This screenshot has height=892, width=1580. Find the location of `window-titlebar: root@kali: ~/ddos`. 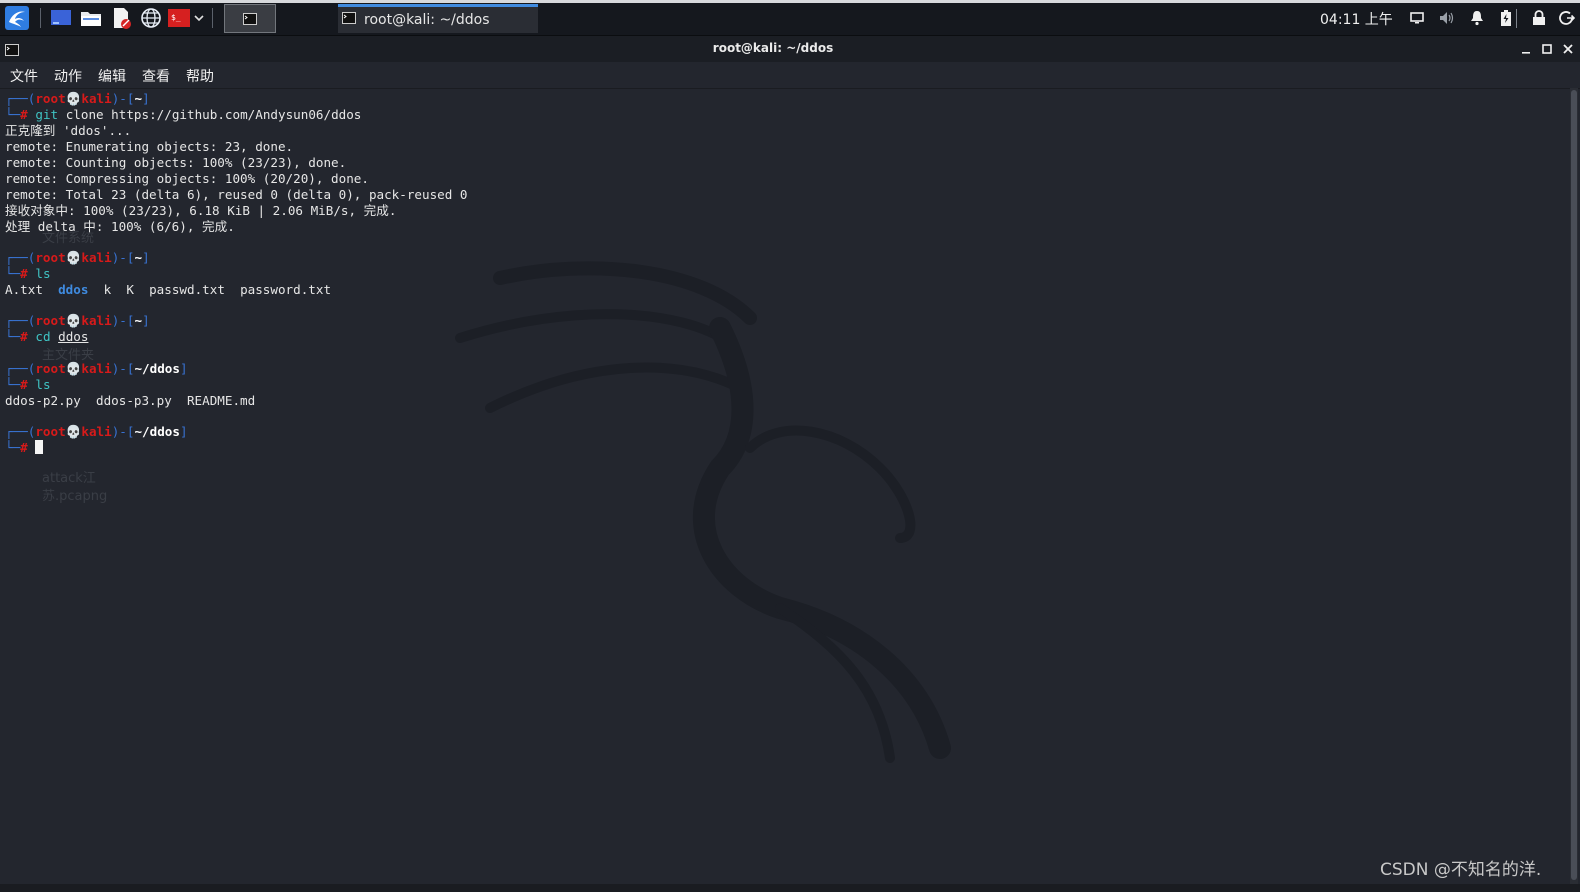

window-titlebar: root@kali: ~/ddos is located at coordinates (790, 49).